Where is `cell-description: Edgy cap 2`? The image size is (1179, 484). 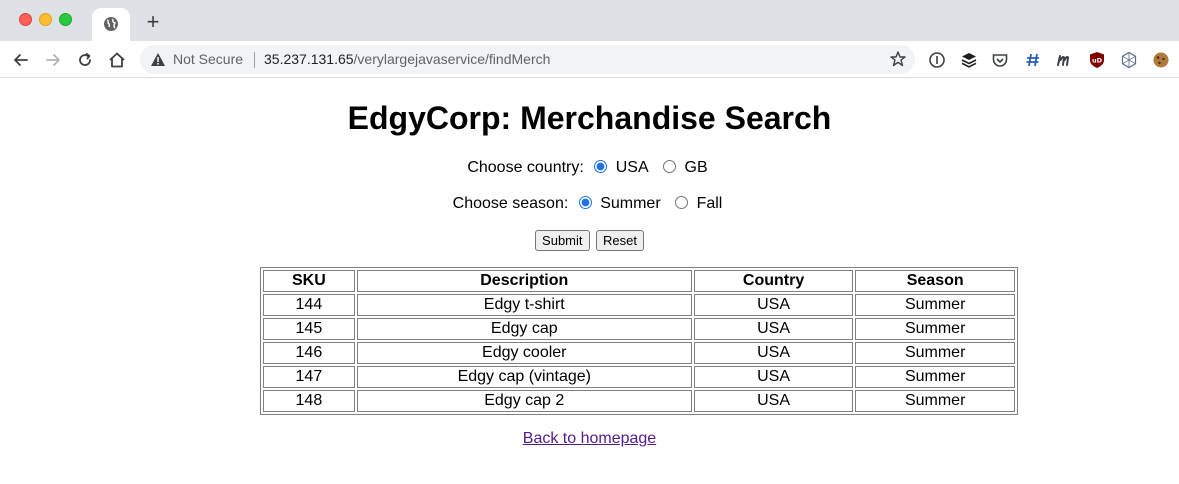
cell-description: Edgy cap 2 is located at coordinates (524, 401).